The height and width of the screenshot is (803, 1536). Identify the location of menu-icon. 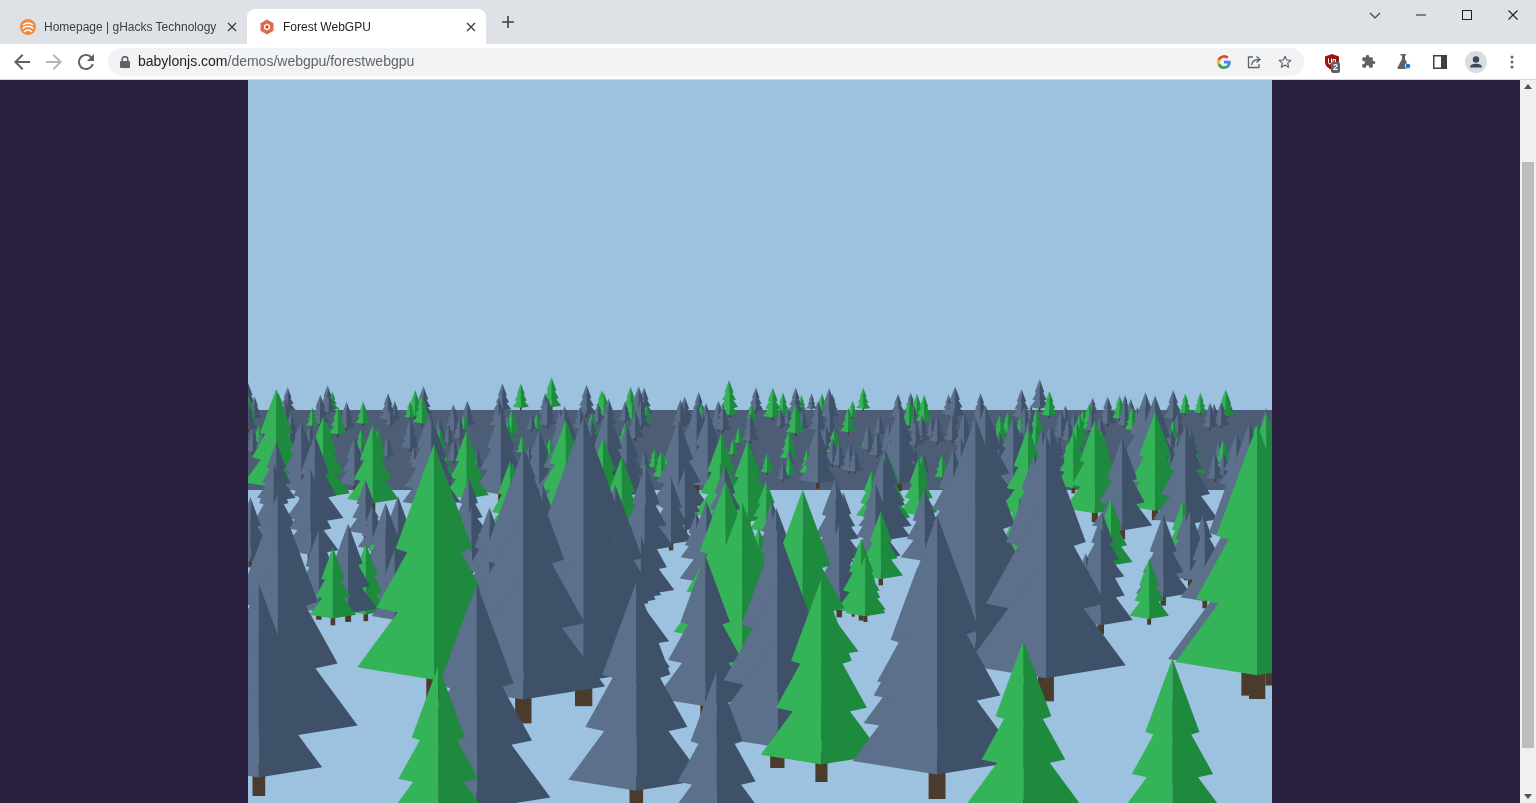
(1512, 61).